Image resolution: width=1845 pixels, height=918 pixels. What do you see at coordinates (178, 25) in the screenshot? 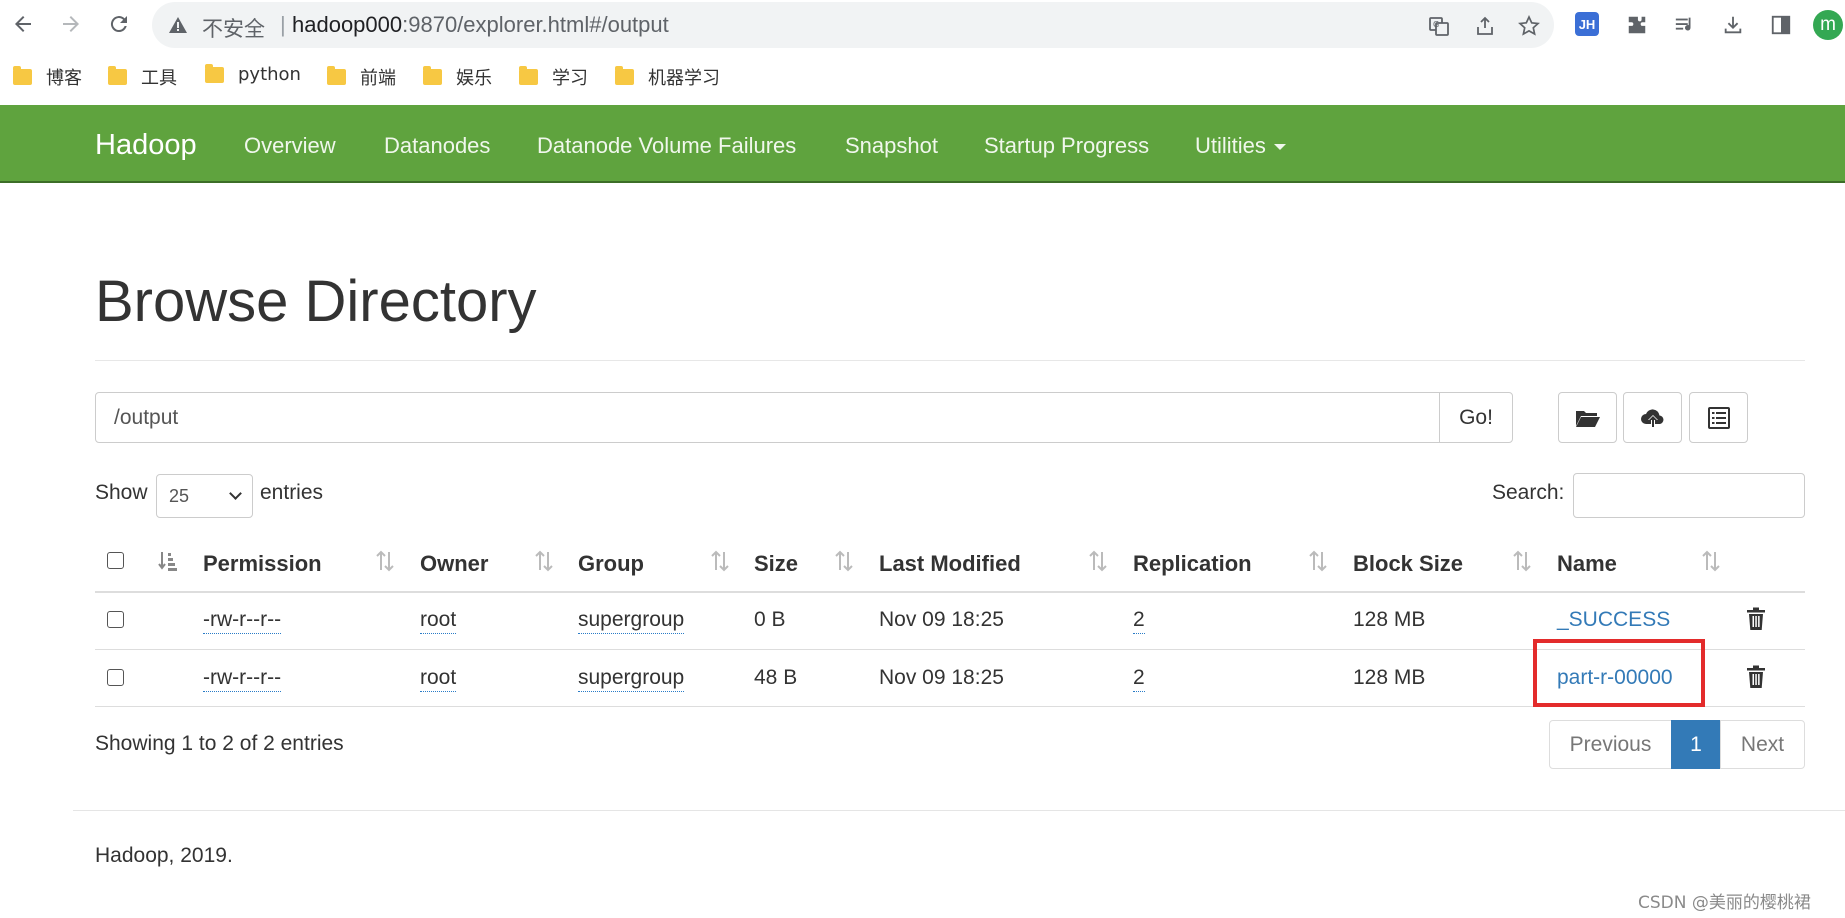
I see `warning-icon` at bounding box center [178, 25].